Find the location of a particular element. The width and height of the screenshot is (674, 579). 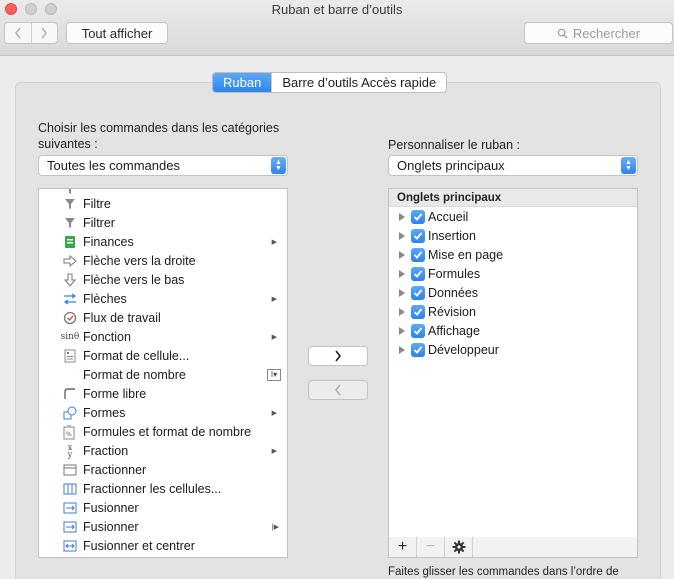

tree-item-mise-en-page: Mise en page is located at coordinates (513, 255).